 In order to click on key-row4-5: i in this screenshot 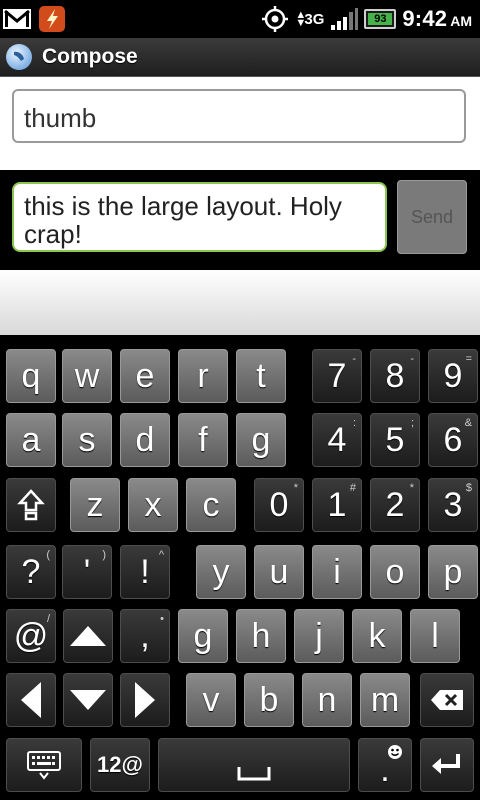, I will do `click(337, 572)`.